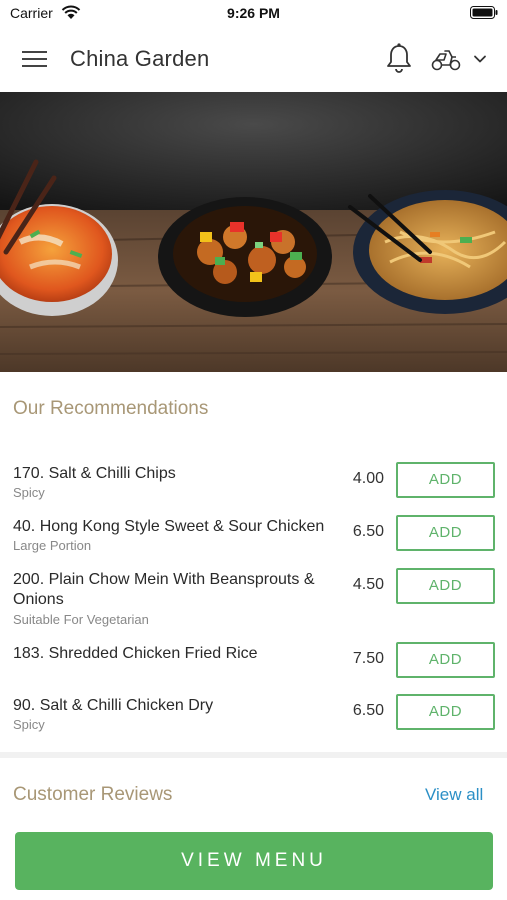  Describe the element at coordinates (484, 12) in the screenshot. I see `battery-icon` at that location.